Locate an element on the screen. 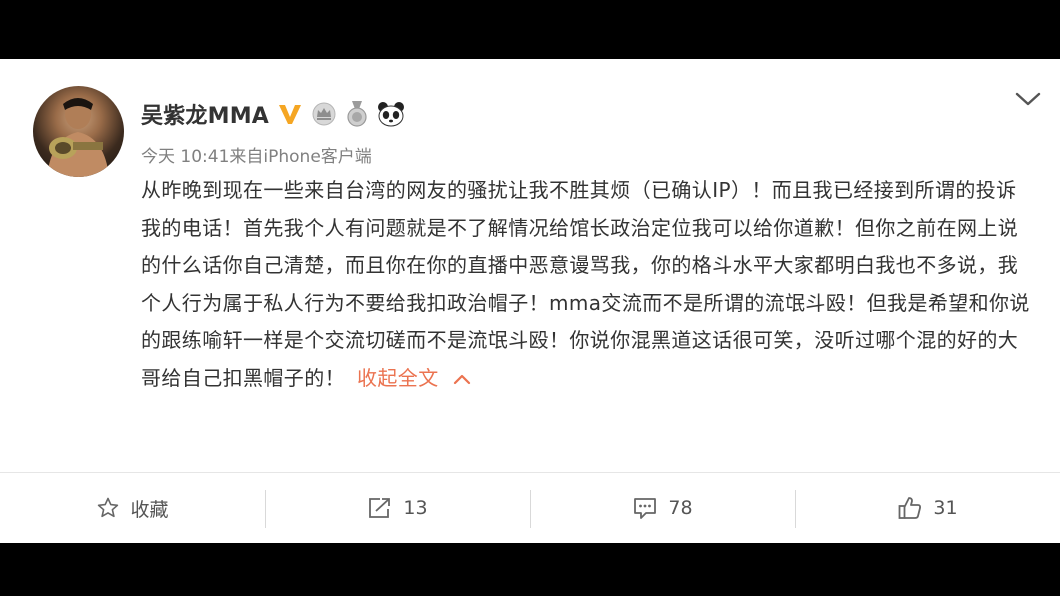 The image size is (1060, 596). avatar-image is located at coordinates (78, 137).